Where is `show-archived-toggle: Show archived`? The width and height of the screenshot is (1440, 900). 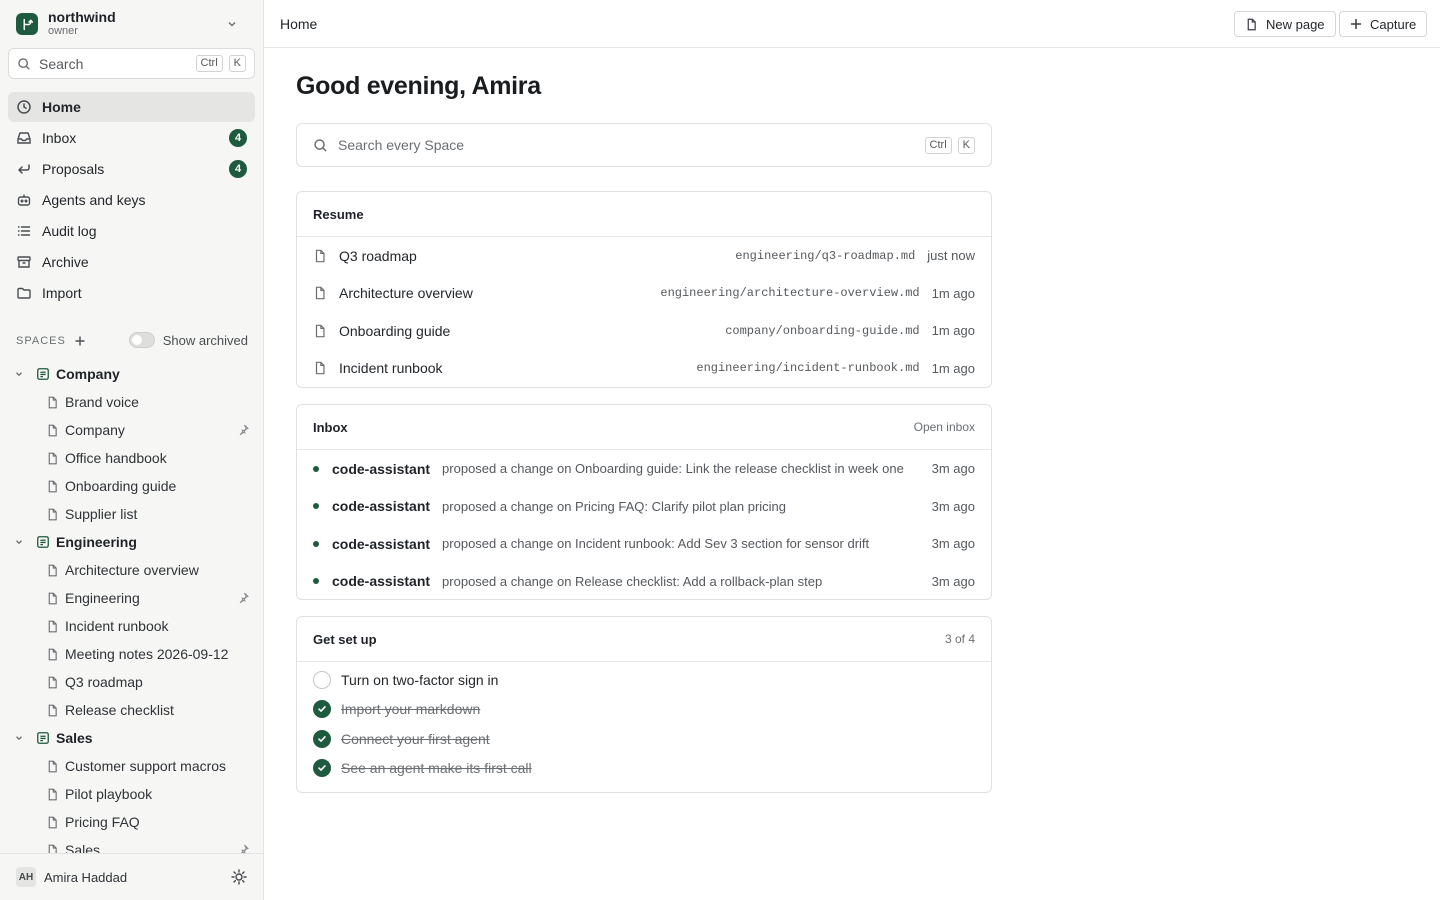 show-archived-toggle: Show archived is located at coordinates (188, 340).